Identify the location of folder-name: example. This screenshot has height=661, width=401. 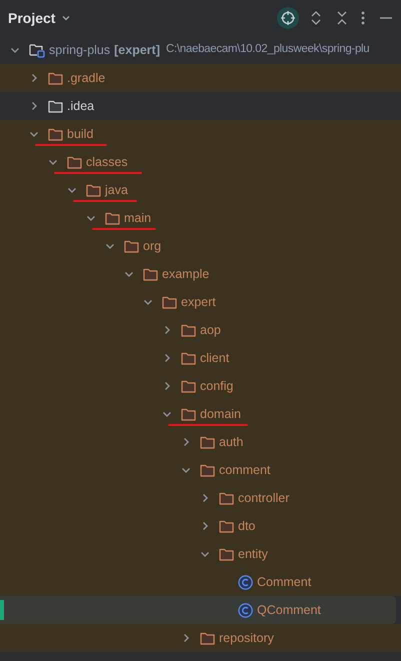
(186, 274).